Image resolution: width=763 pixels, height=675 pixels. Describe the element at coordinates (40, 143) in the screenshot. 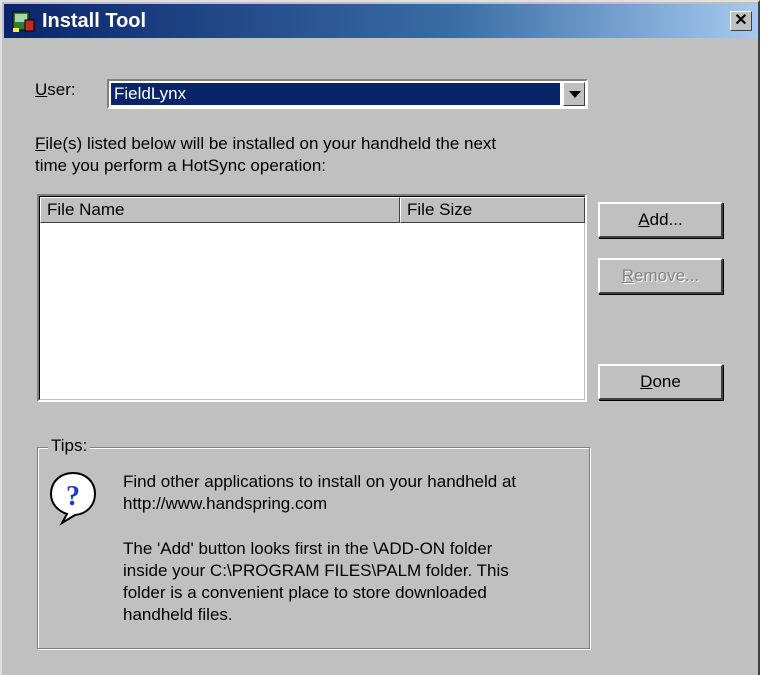

I see `files-description-accel: F` at that location.